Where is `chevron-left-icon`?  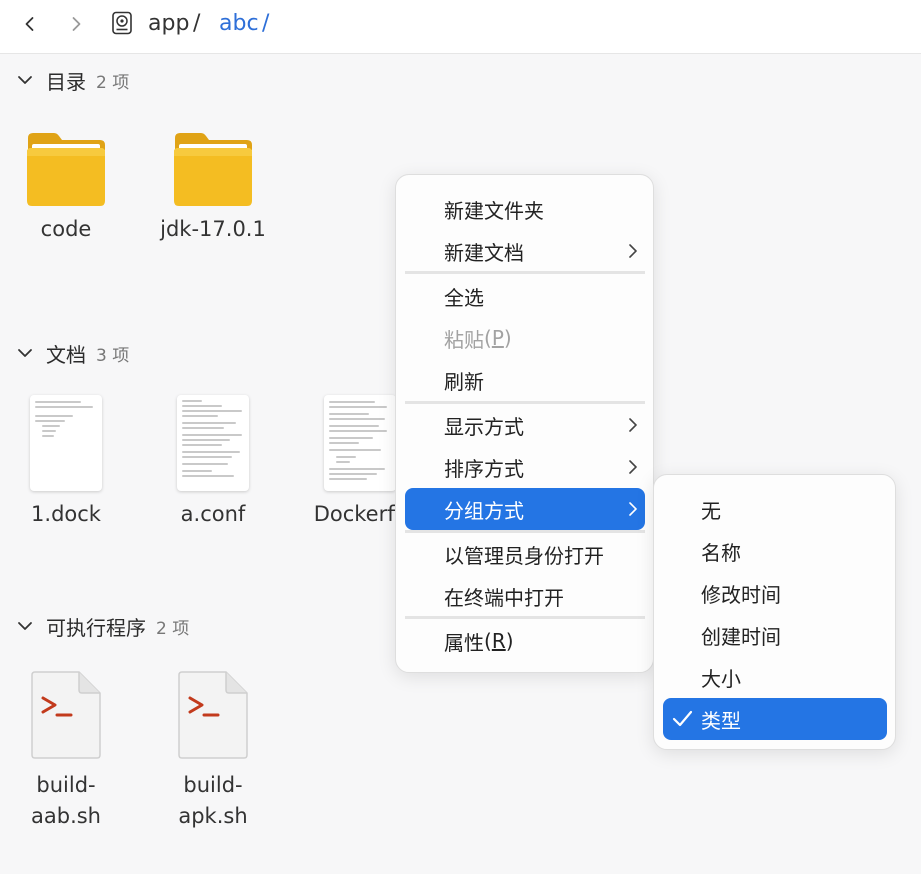
chevron-left-icon is located at coordinates (29, 24).